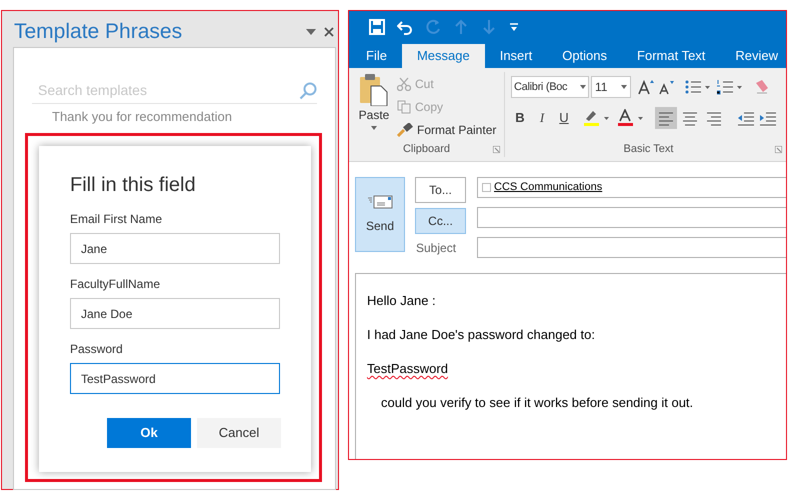 This screenshot has height=493, width=788. I want to click on font-color-icon, so click(631, 118).